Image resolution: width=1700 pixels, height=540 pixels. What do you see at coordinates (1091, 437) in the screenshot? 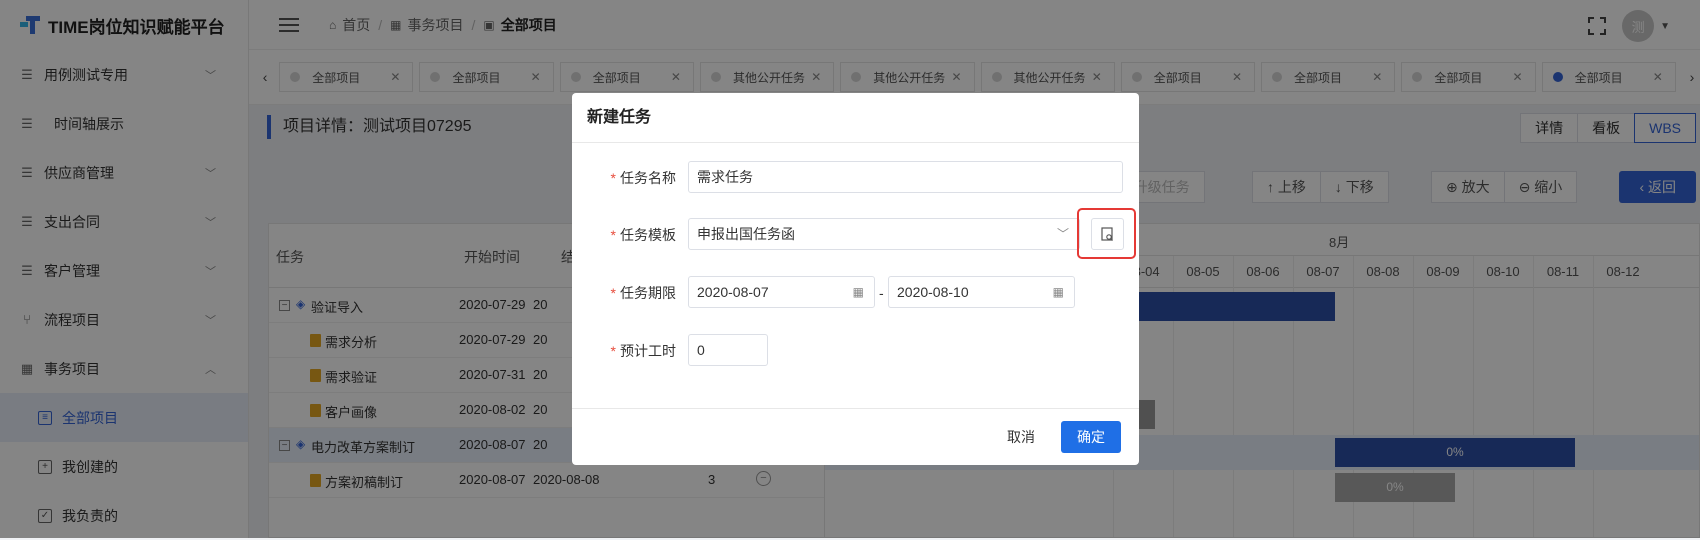
I see `confirm-button: 确定` at bounding box center [1091, 437].